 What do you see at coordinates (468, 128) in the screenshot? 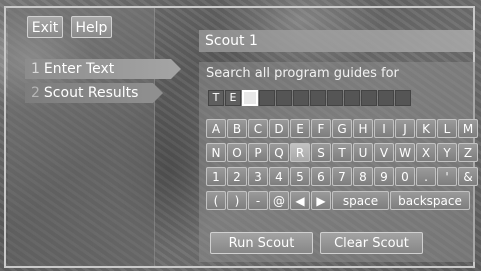
I see `key-m: M` at bounding box center [468, 128].